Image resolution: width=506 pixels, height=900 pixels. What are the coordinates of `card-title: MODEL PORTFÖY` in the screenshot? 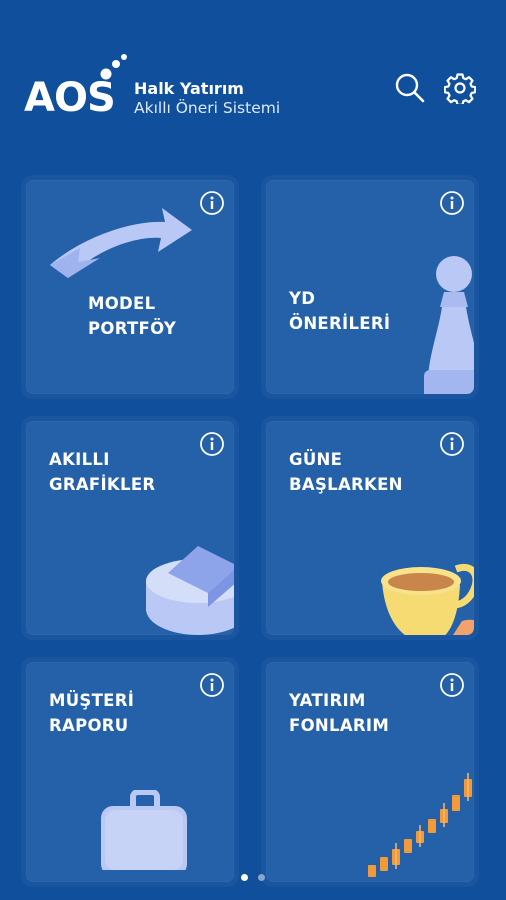 It's located at (132, 316).